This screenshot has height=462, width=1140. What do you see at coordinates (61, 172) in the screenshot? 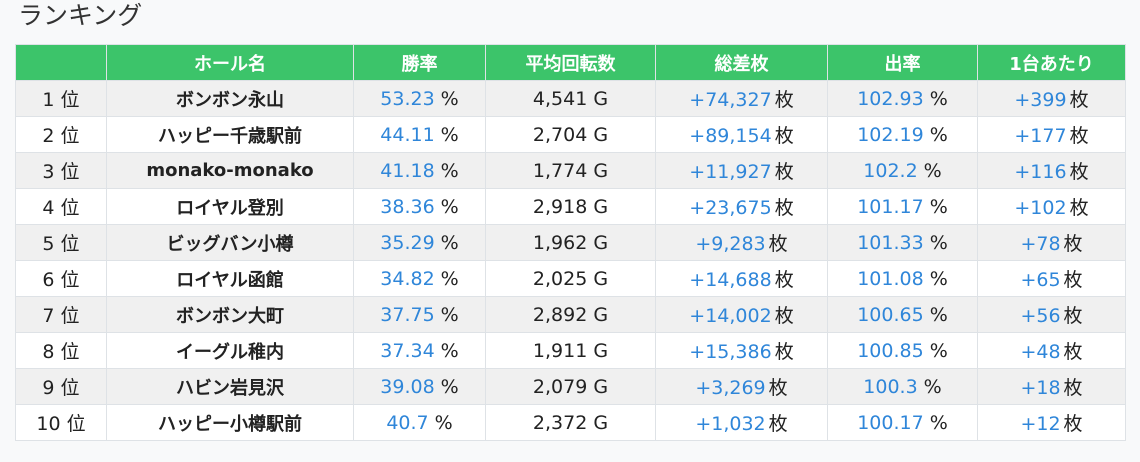
I see `rank-label: 3 位` at bounding box center [61, 172].